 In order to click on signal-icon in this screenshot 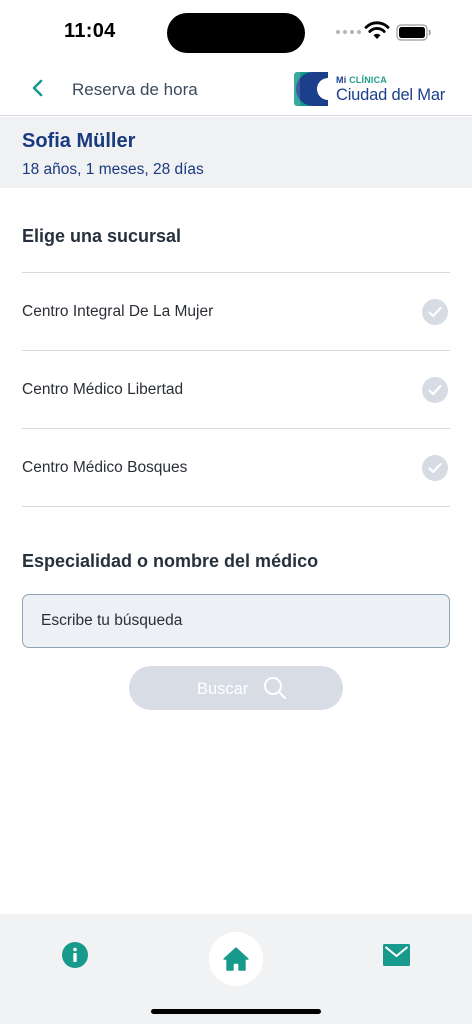, I will do `click(348, 32)`.